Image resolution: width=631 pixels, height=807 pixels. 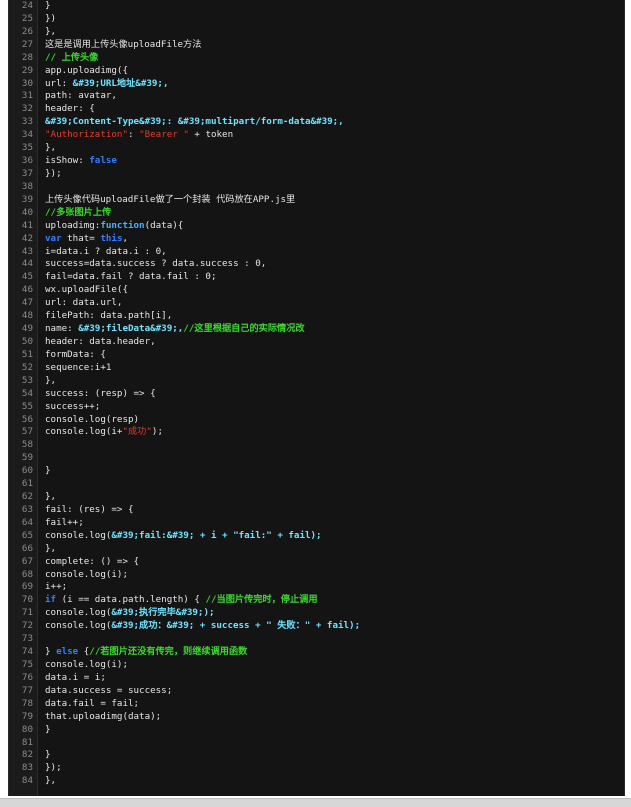 What do you see at coordinates (316, 717) in the screenshot?
I see `code-line: 79 that.uploadimg(data);` at bounding box center [316, 717].